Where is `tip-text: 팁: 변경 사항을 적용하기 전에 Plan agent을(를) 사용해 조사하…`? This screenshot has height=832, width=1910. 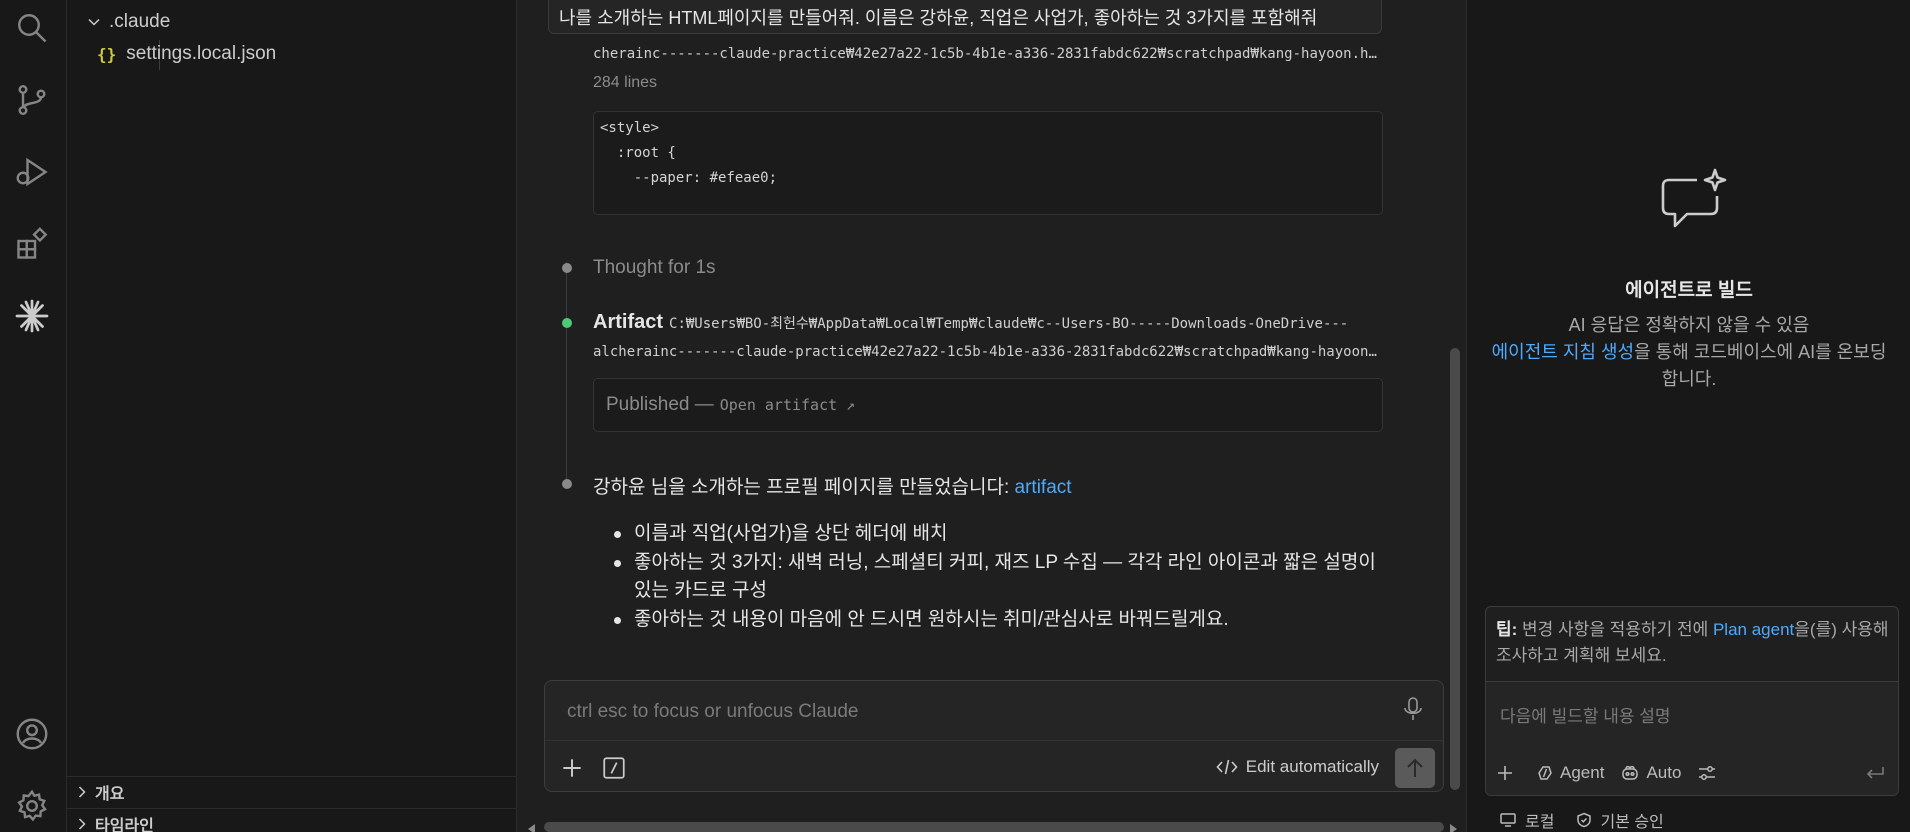
tip-text: 팁: 변경 사항을 적용하기 전에 Plan agent을(를) 사용해 조사하… is located at coordinates (1693, 643).